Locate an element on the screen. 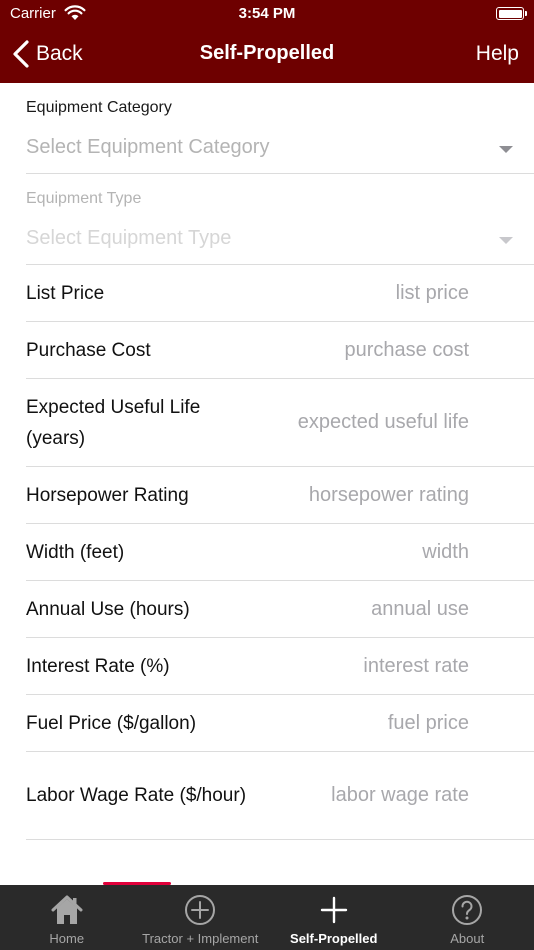  list-price-input is located at coordinates (359, 293).